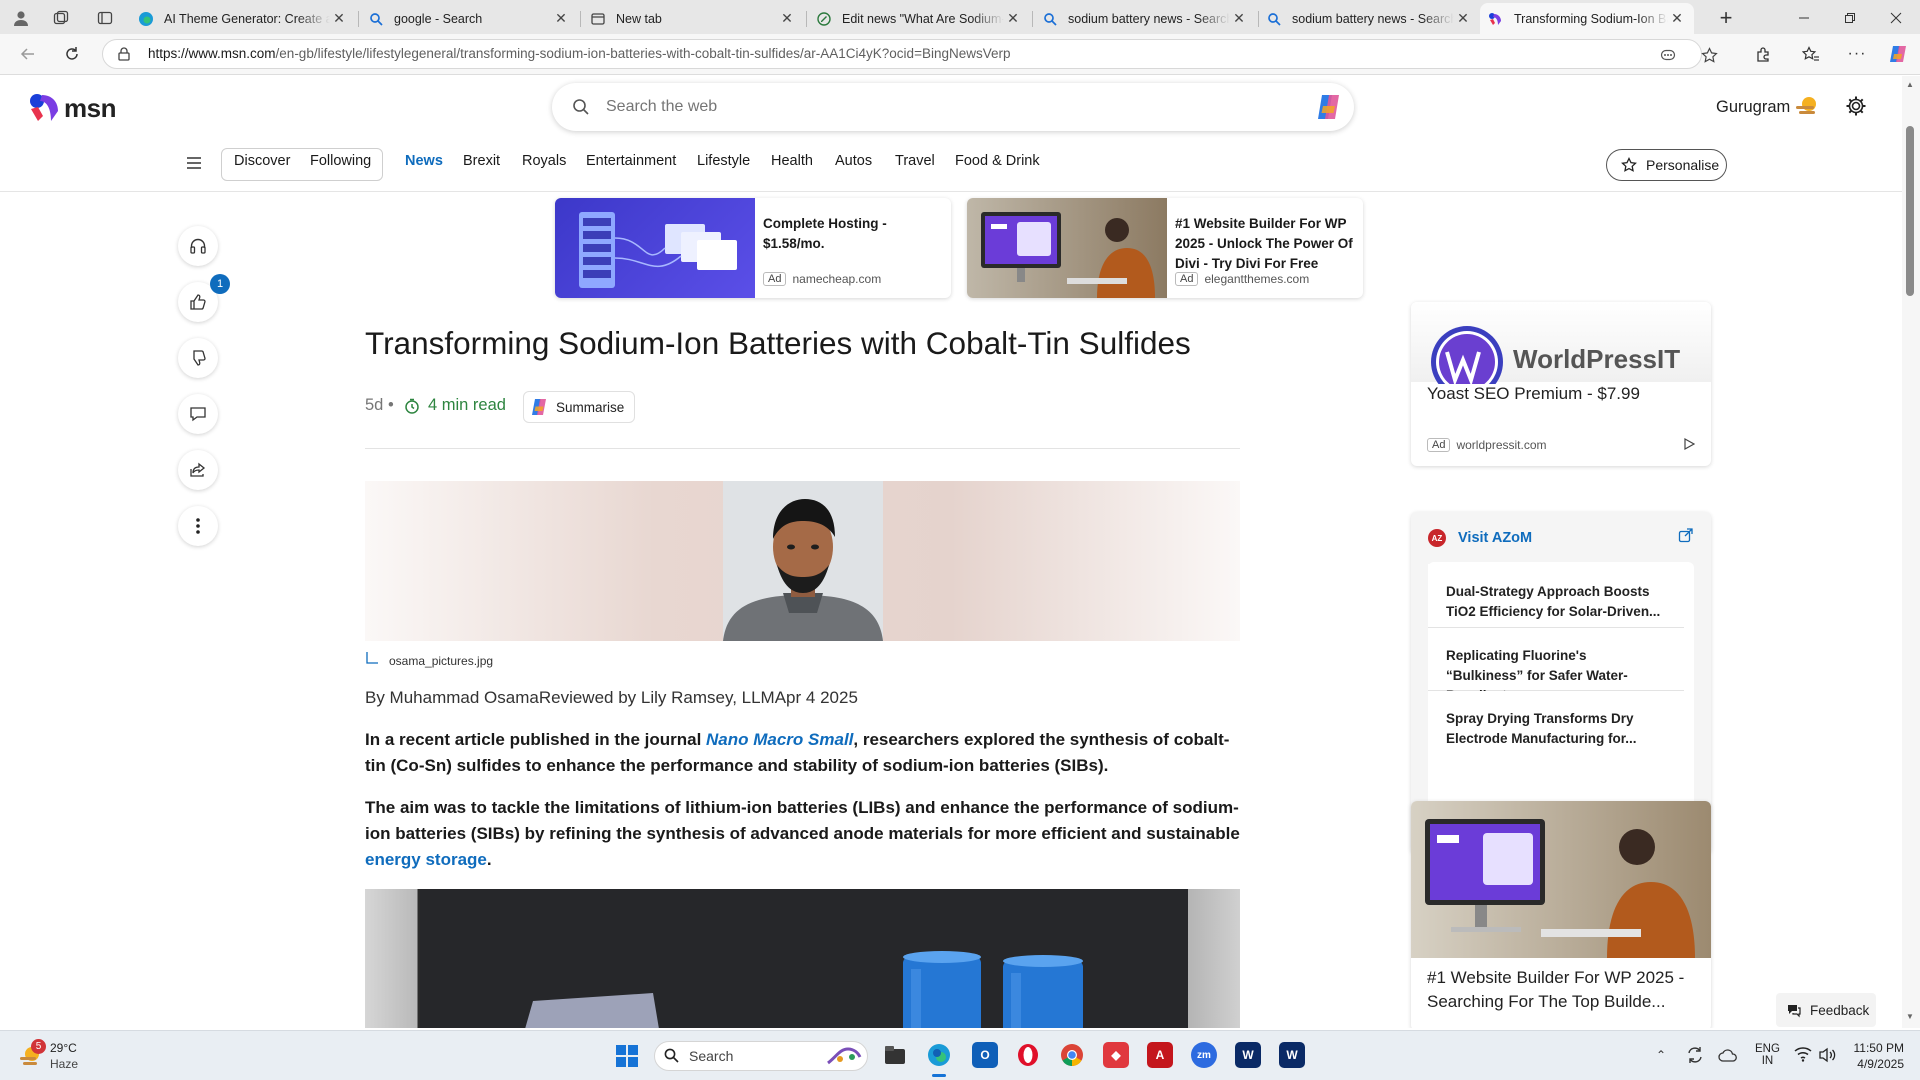  What do you see at coordinates (1910, 1016) in the screenshot?
I see `scroll-down-arrow-icon: ▼` at bounding box center [1910, 1016].